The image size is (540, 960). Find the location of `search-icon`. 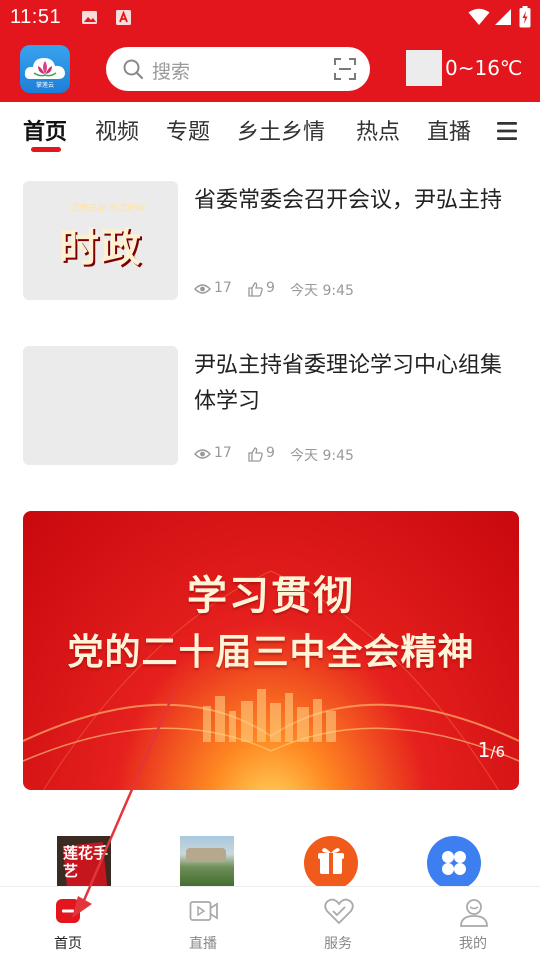

search-icon is located at coordinates (133, 69).